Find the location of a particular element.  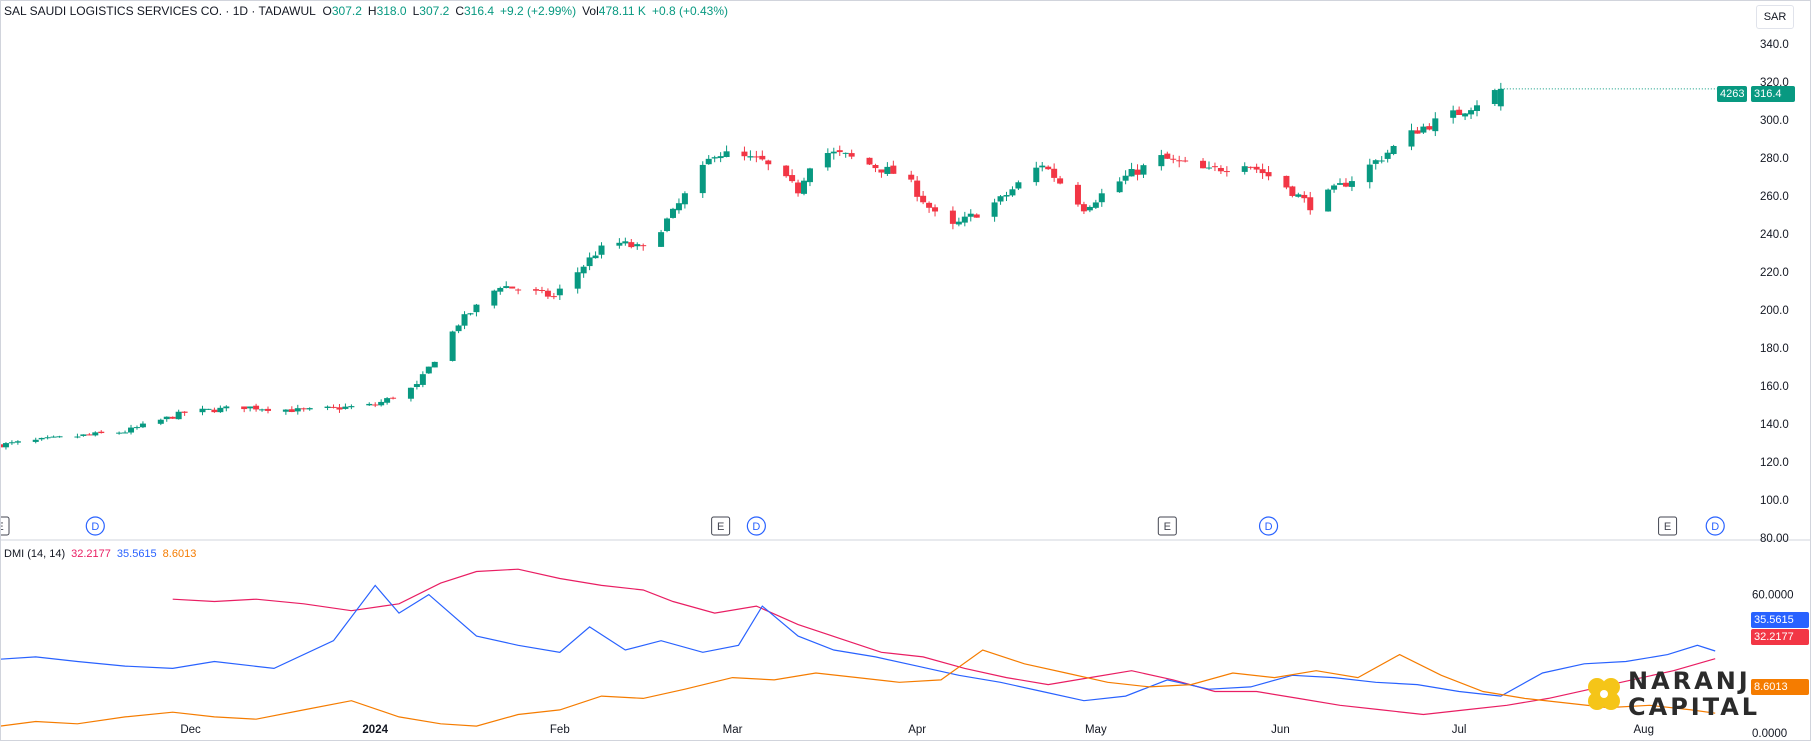

time-axis-tick-label: 2024 is located at coordinates (375, 730).